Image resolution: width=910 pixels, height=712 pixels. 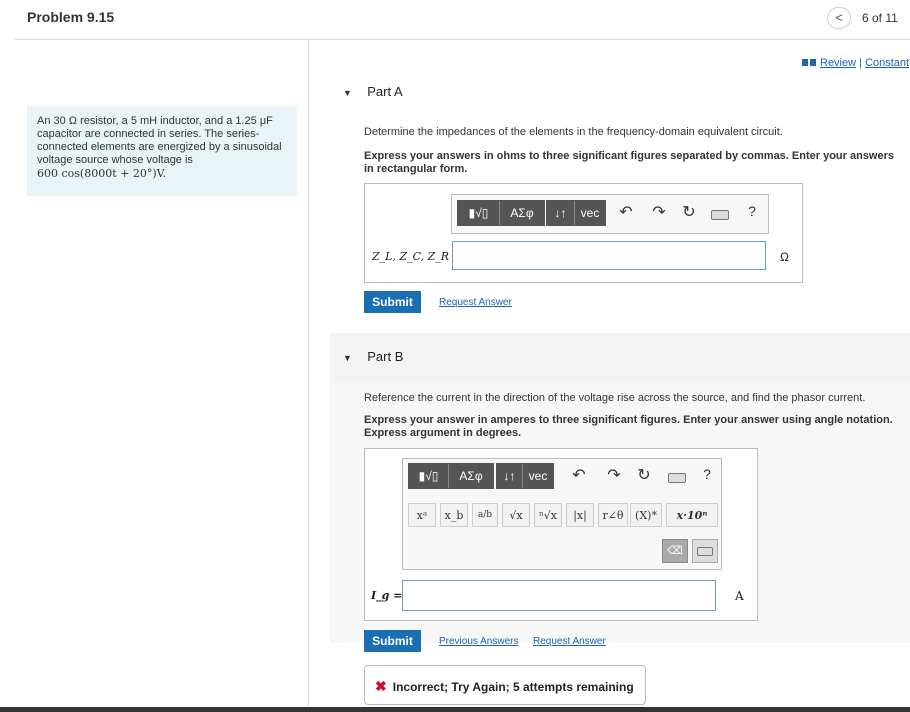 I want to click on angle-notation-button: r∠θ, so click(x=613, y=515).